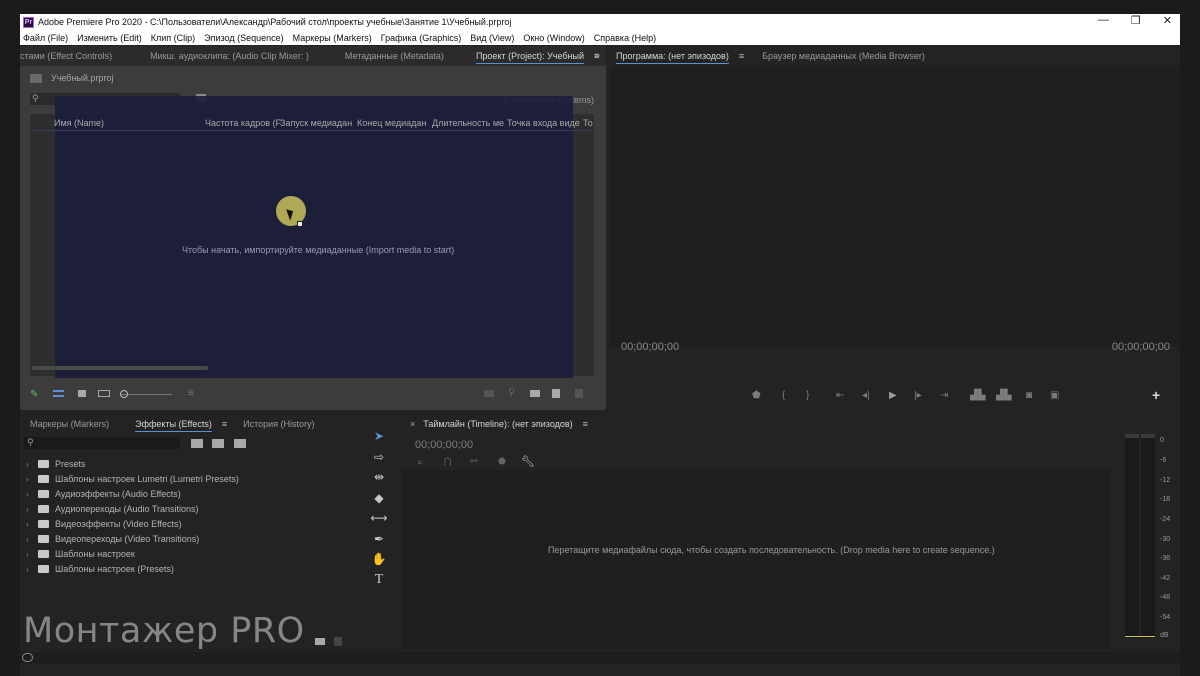 The height and width of the screenshot is (676, 1200). Describe the element at coordinates (58, 393) in the screenshot. I see `list-view-icon` at that location.